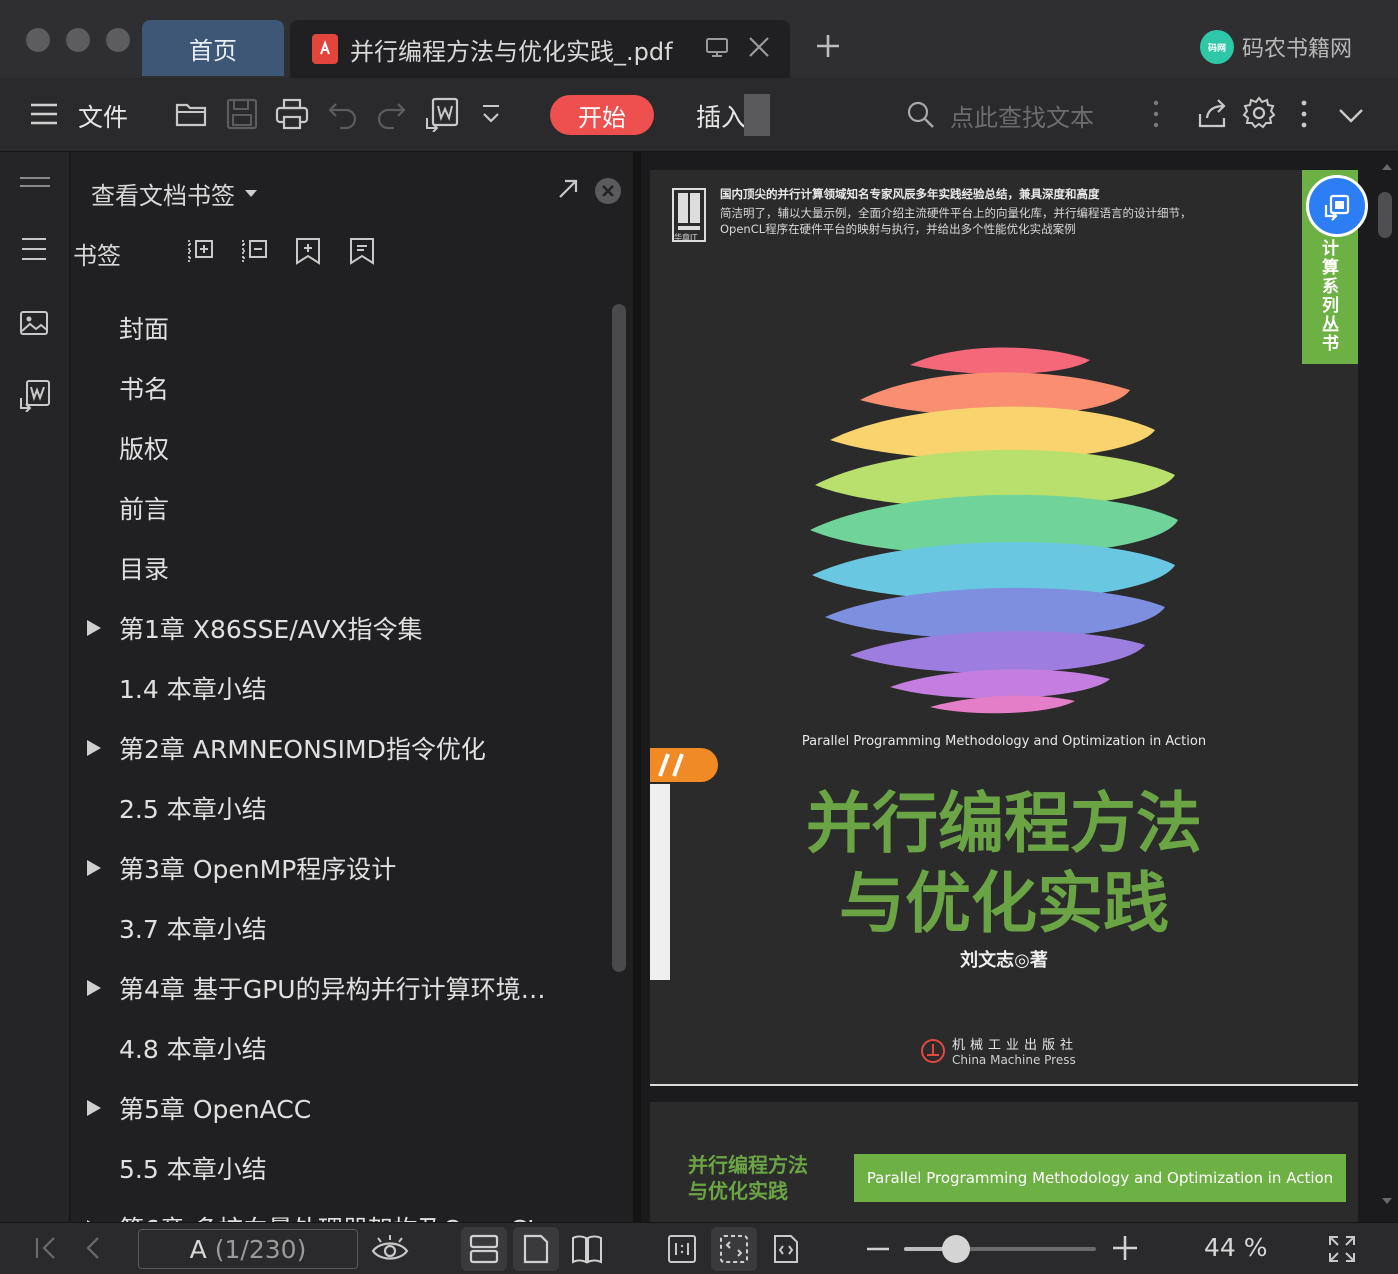 This screenshot has width=1398, height=1274. I want to click on first-page-icon, so click(46, 1250).